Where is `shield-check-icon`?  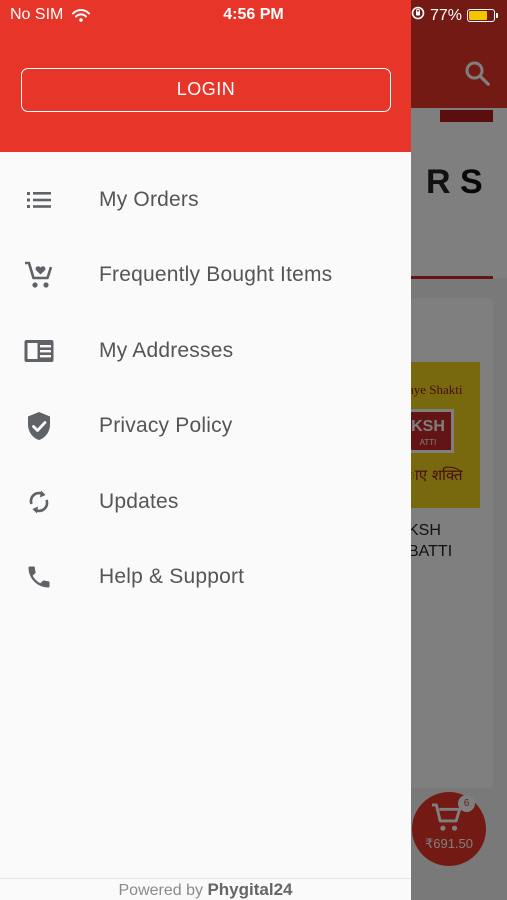 shield-check-icon is located at coordinates (39, 426).